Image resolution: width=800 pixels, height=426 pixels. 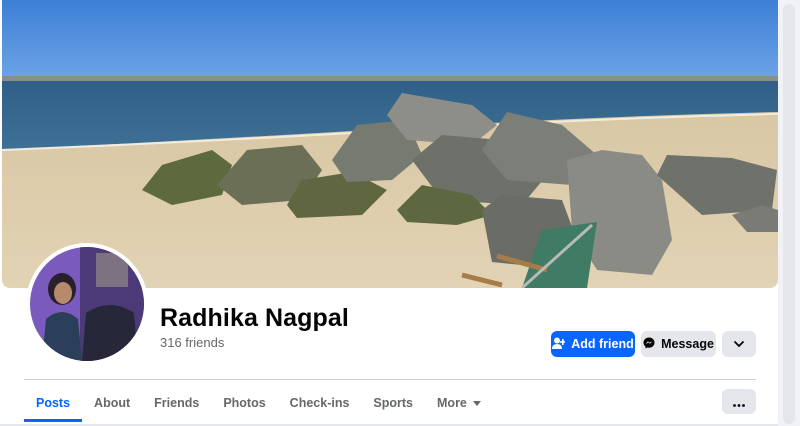 What do you see at coordinates (452, 403) in the screenshot?
I see `tab-more-label: More` at bounding box center [452, 403].